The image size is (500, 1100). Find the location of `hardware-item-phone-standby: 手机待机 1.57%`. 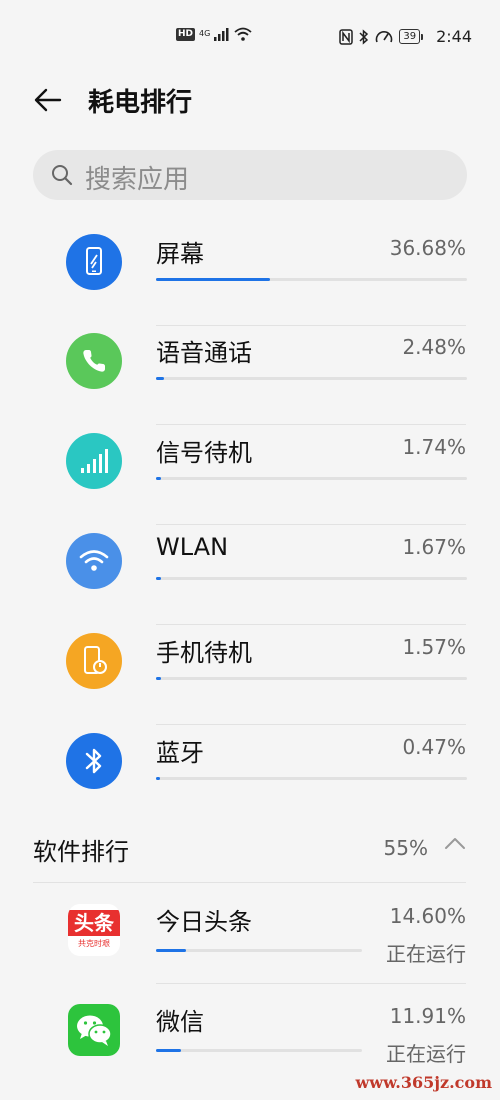

hardware-item-phone-standby: 手机待机 1.57% is located at coordinates (250, 675).